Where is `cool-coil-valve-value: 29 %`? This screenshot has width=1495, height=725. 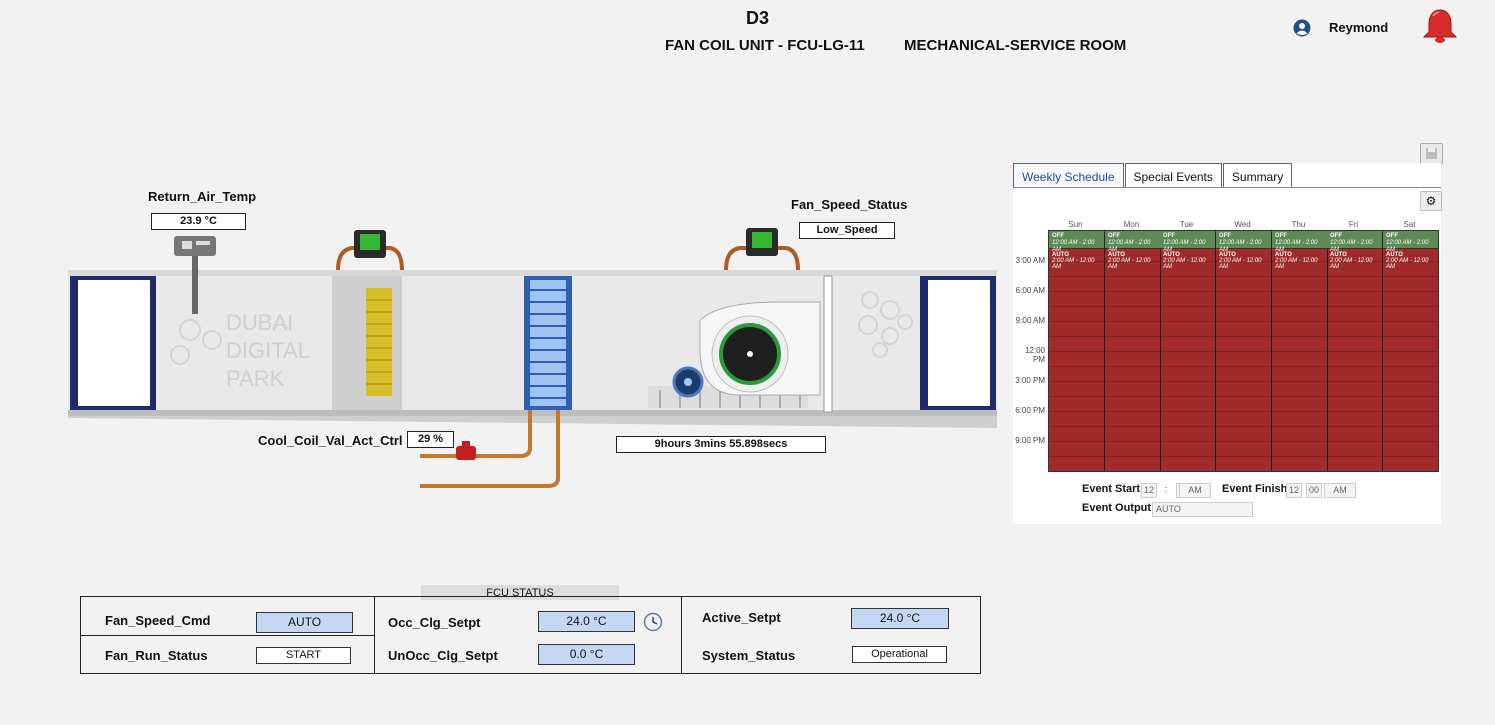
cool-coil-valve-value: 29 % is located at coordinates (430, 439).